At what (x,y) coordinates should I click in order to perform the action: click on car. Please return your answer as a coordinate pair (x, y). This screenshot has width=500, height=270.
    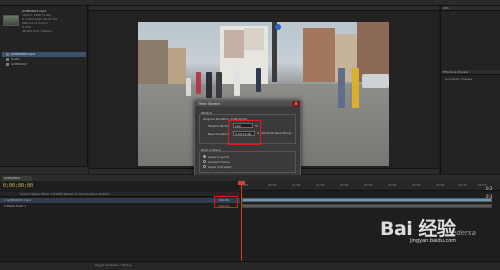
    Looking at the image, I should click on (375, 81).